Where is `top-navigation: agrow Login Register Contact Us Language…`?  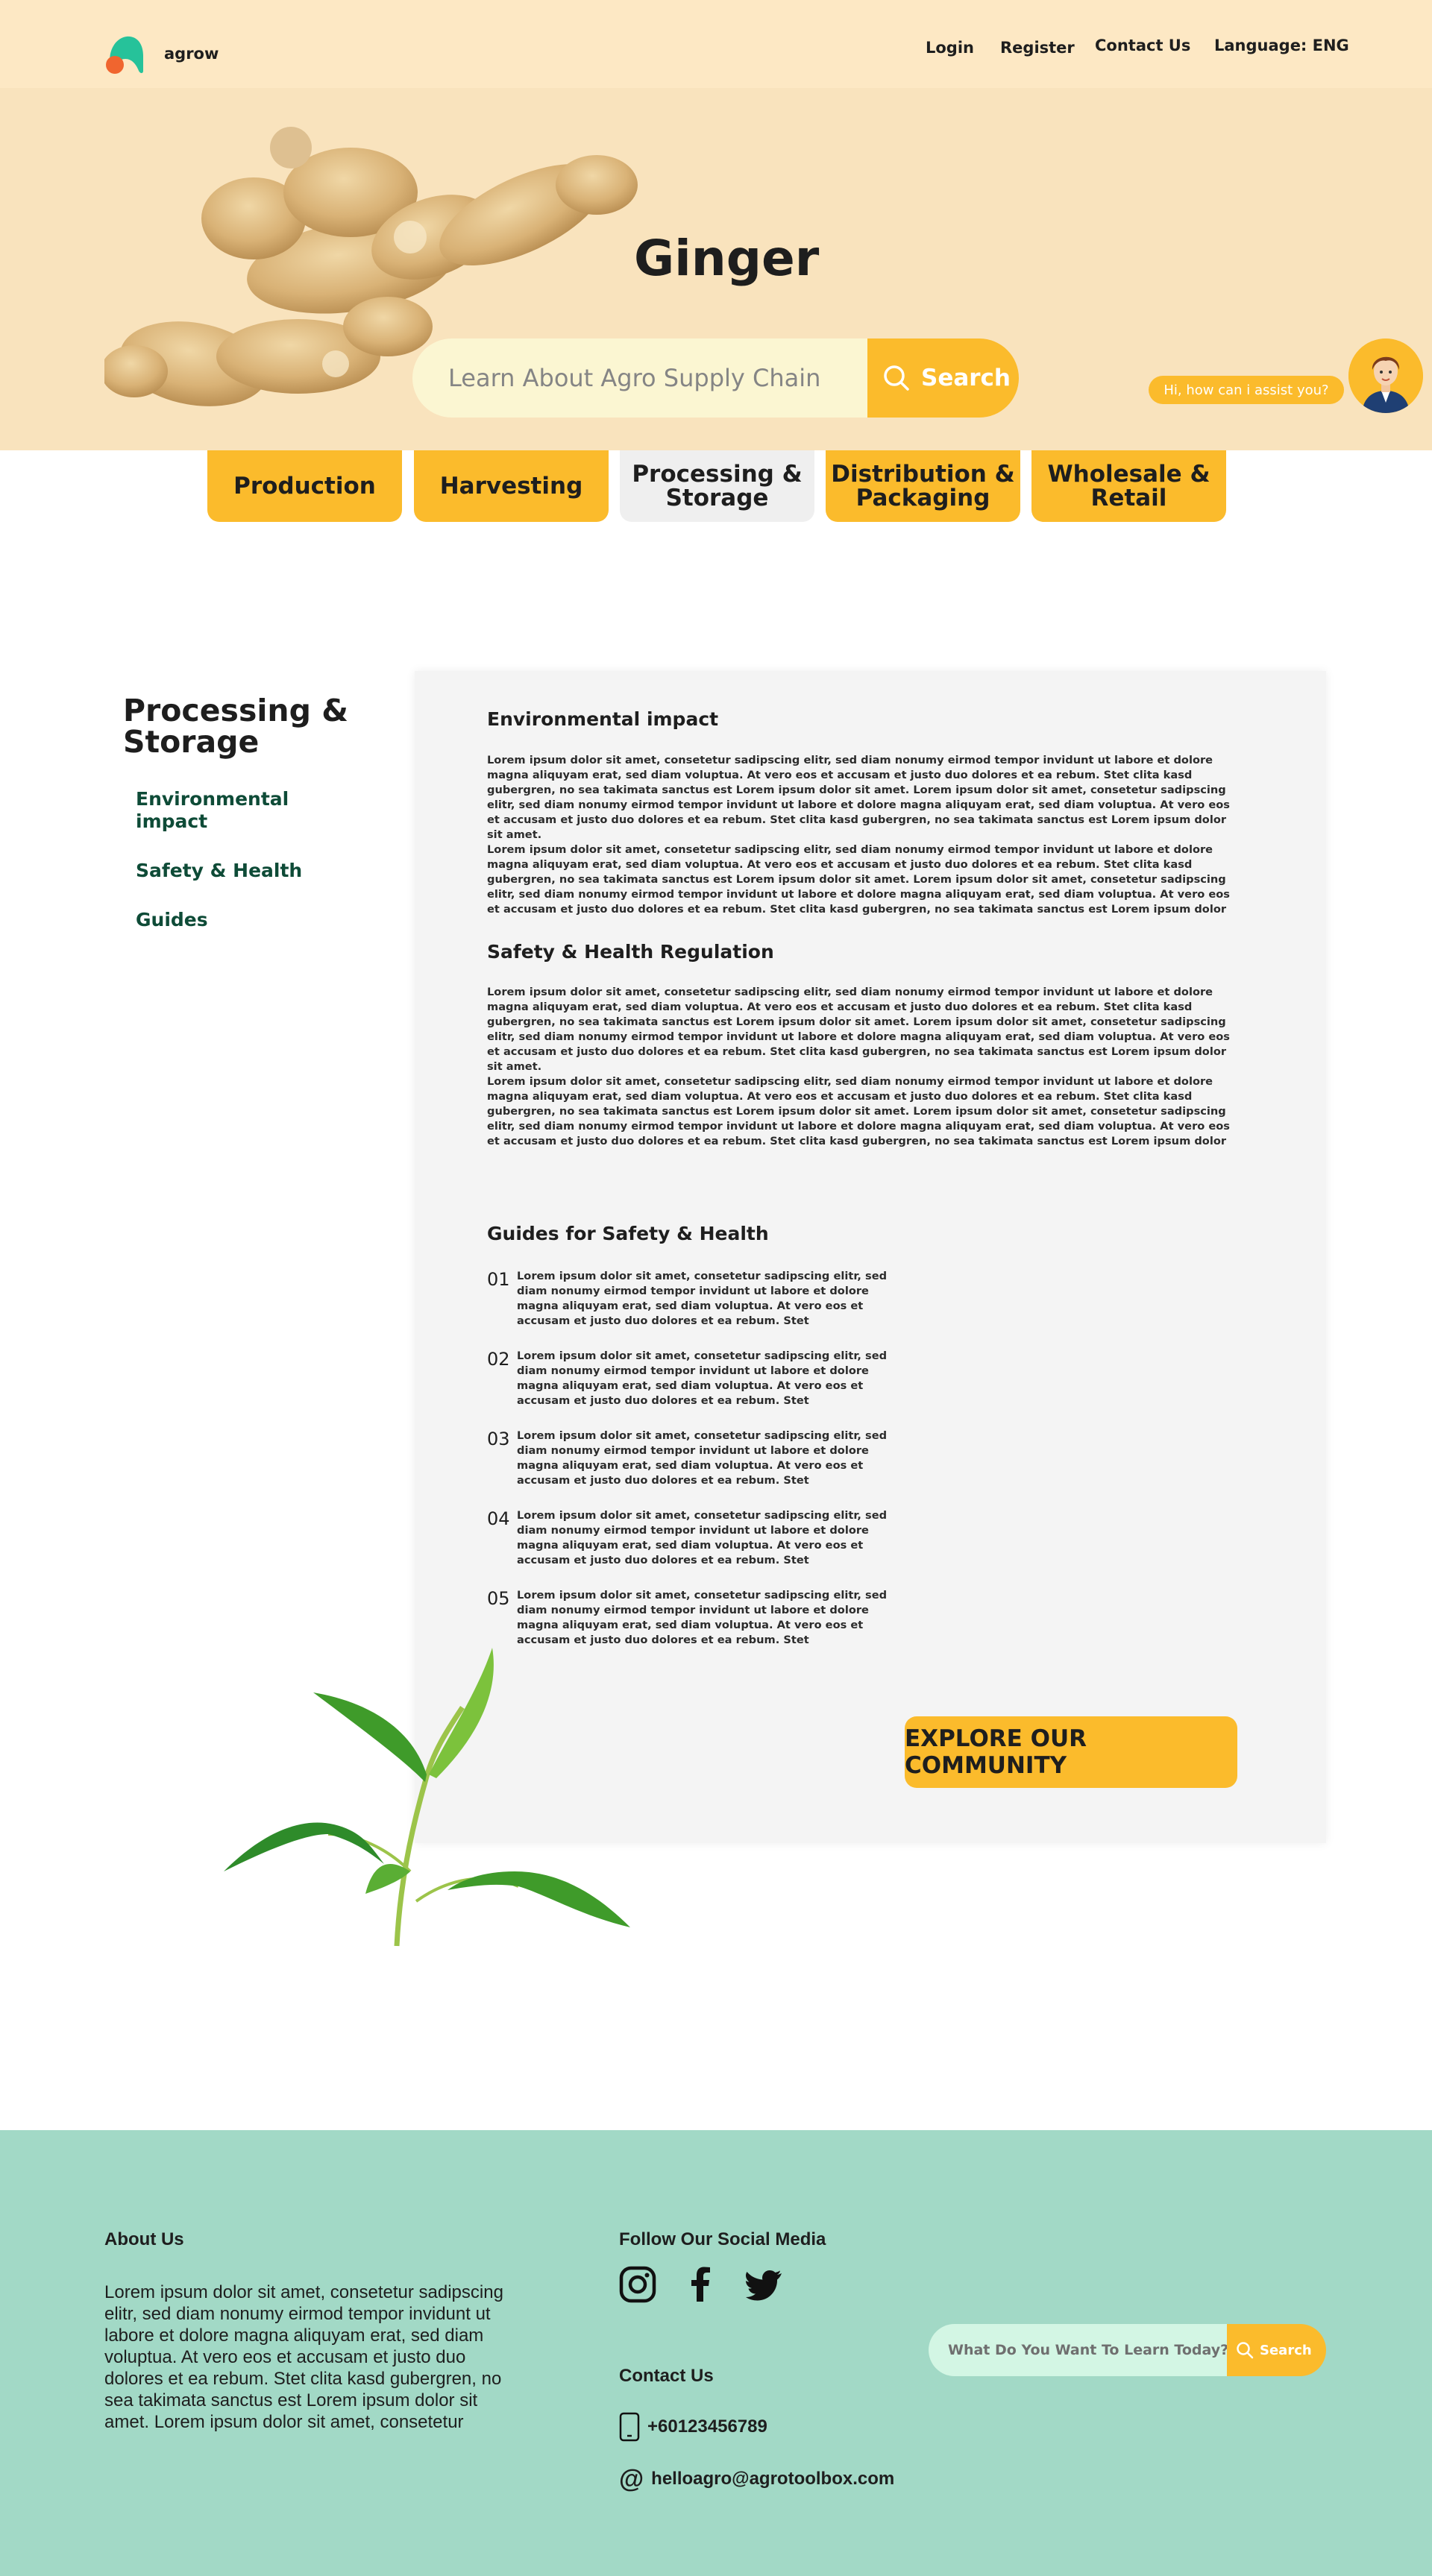
top-navigation: agrow Login Register Contact Us Language… is located at coordinates (716, 44).